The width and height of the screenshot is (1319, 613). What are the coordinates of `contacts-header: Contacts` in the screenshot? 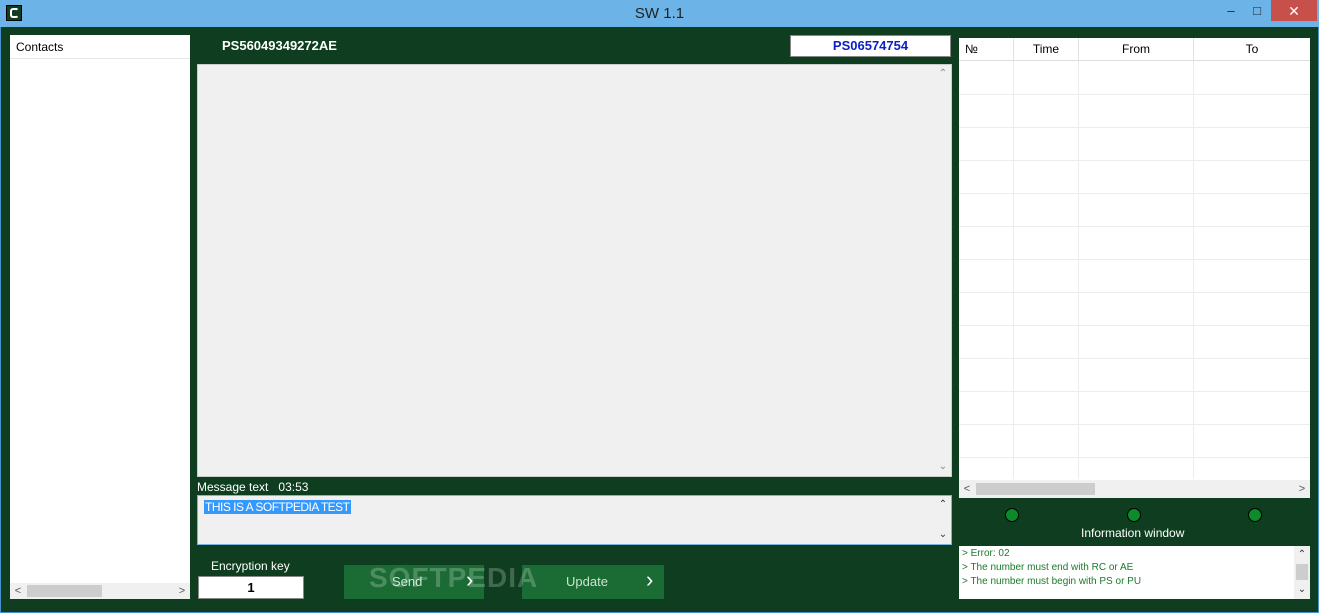 It's located at (100, 47).